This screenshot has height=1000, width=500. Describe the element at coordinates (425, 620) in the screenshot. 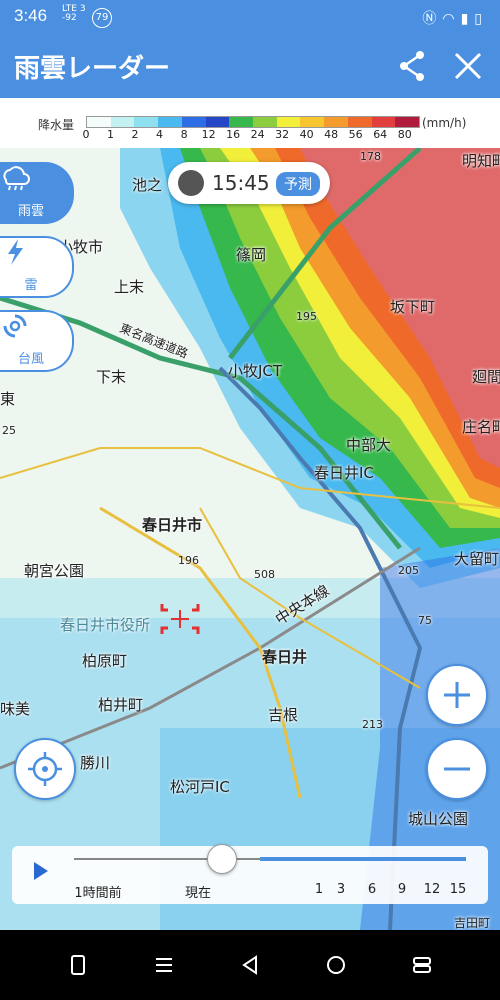

I see `road-number: 75` at that location.